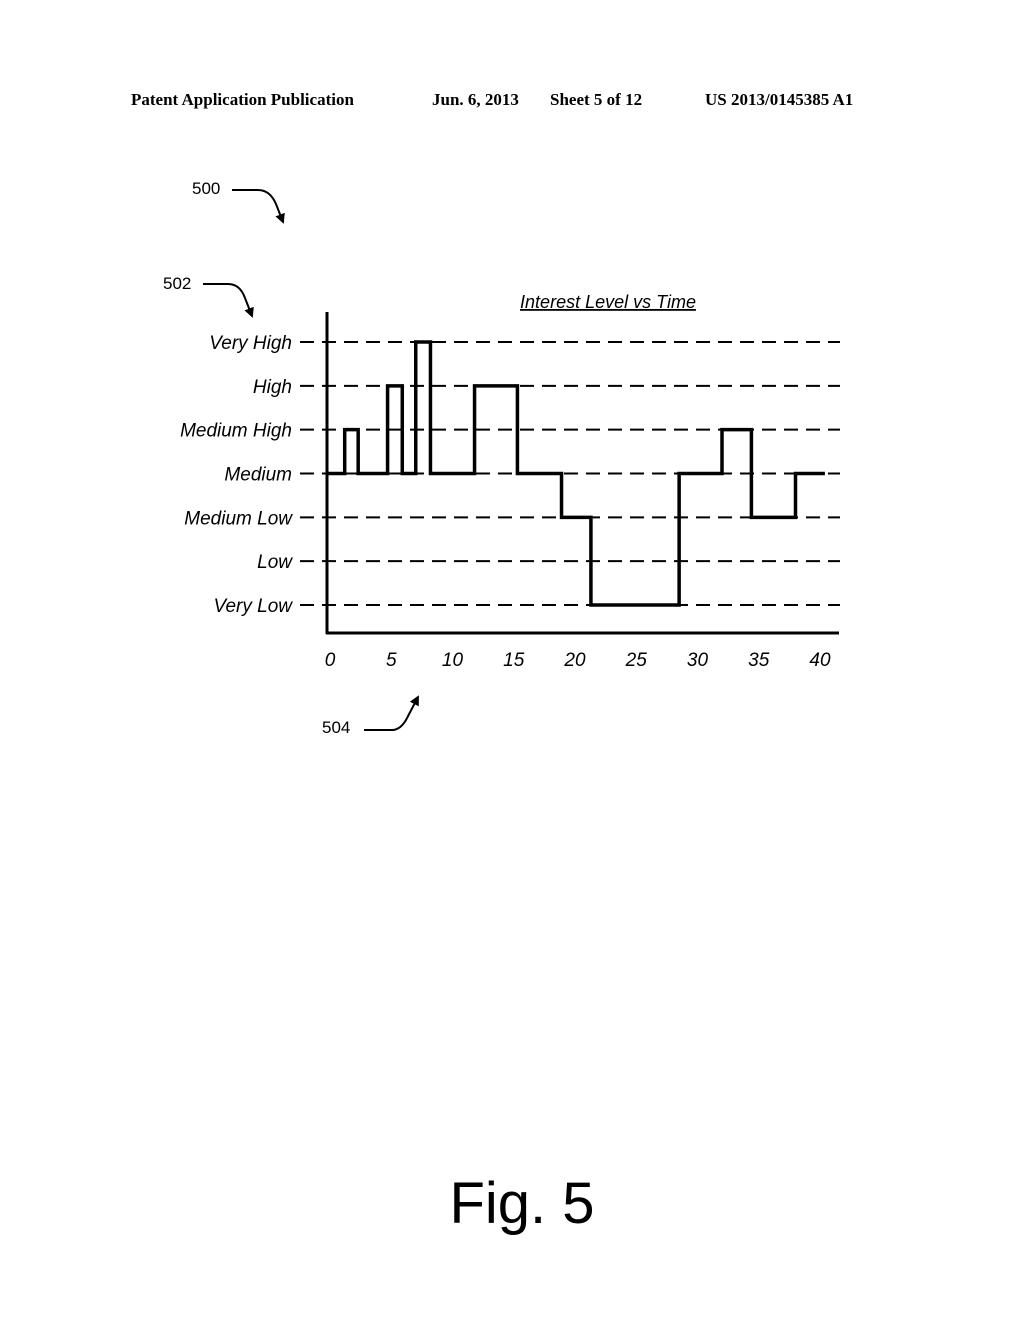  I want to click on x-tick-label: 40, so click(820, 660).